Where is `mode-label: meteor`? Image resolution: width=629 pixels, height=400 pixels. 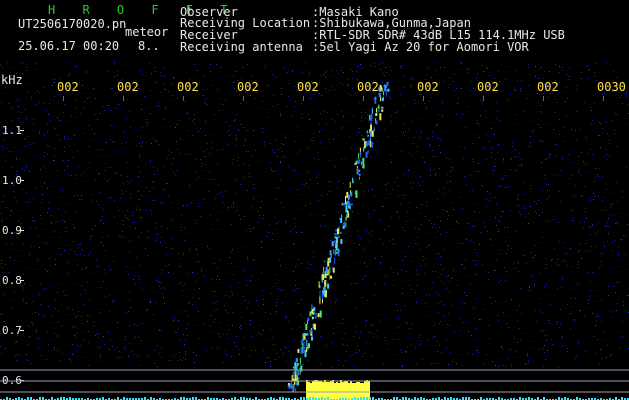 mode-label: meteor is located at coordinates (147, 32).